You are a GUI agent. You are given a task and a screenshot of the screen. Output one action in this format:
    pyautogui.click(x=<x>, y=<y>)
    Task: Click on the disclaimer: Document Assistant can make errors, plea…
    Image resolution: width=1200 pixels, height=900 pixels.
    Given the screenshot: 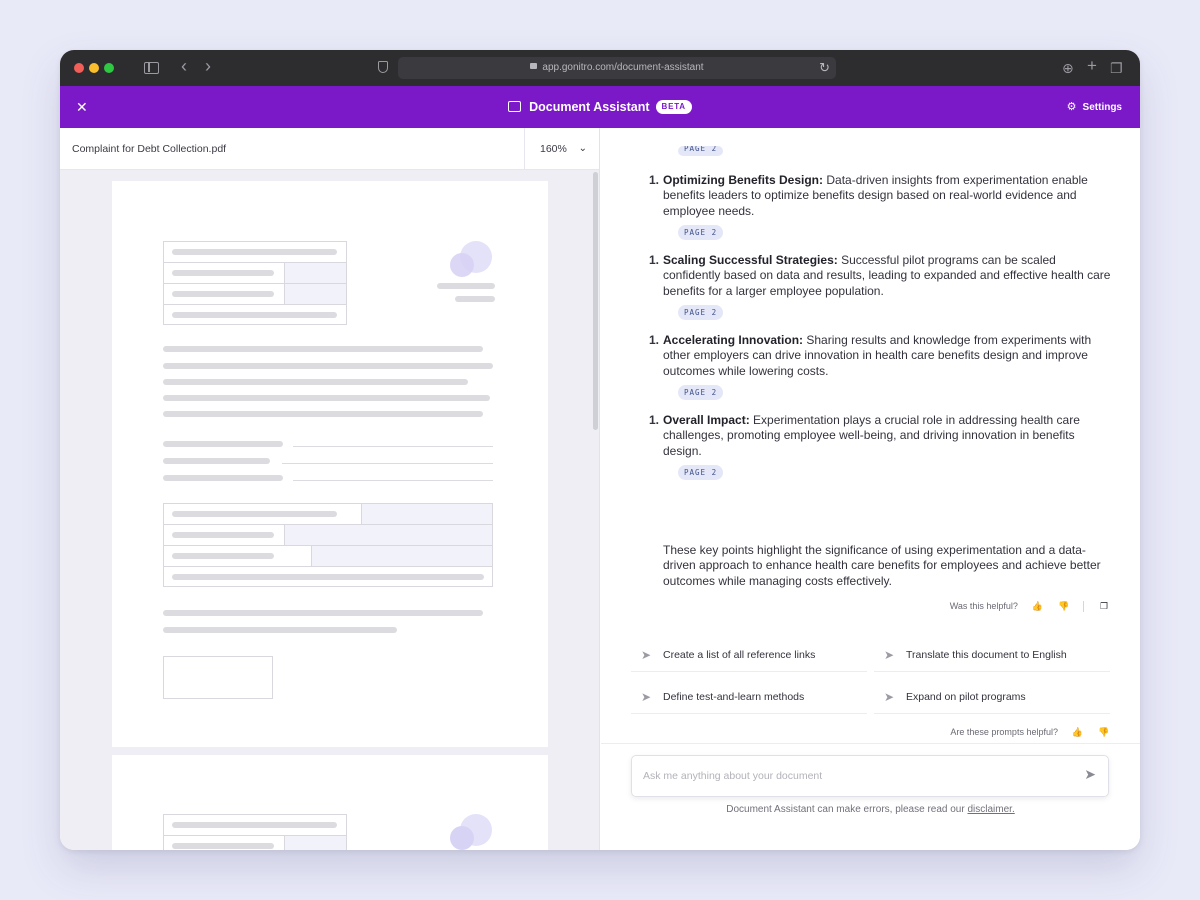 What is the action you would take?
    pyautogui.click(x=870, y=809)
    